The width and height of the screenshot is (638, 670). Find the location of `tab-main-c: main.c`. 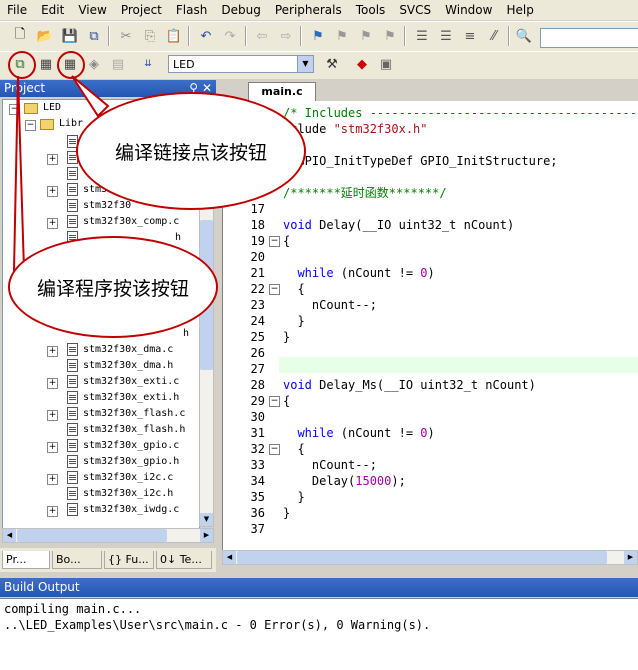

tab-main-c: main.c is located at coordinates (282, 92).